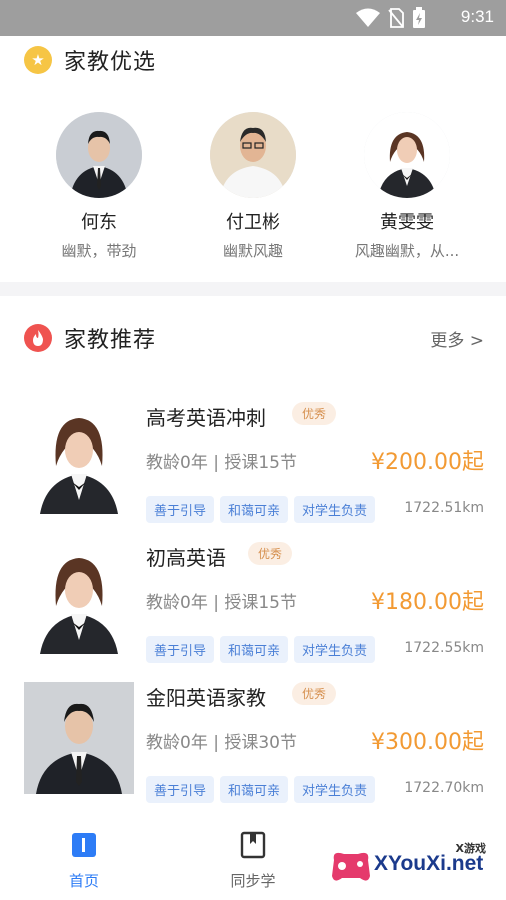 The height and width of the screenshot is (900, 506). I want to click on teacher-card: 何东 幽默，带劲, so click(99, 186).